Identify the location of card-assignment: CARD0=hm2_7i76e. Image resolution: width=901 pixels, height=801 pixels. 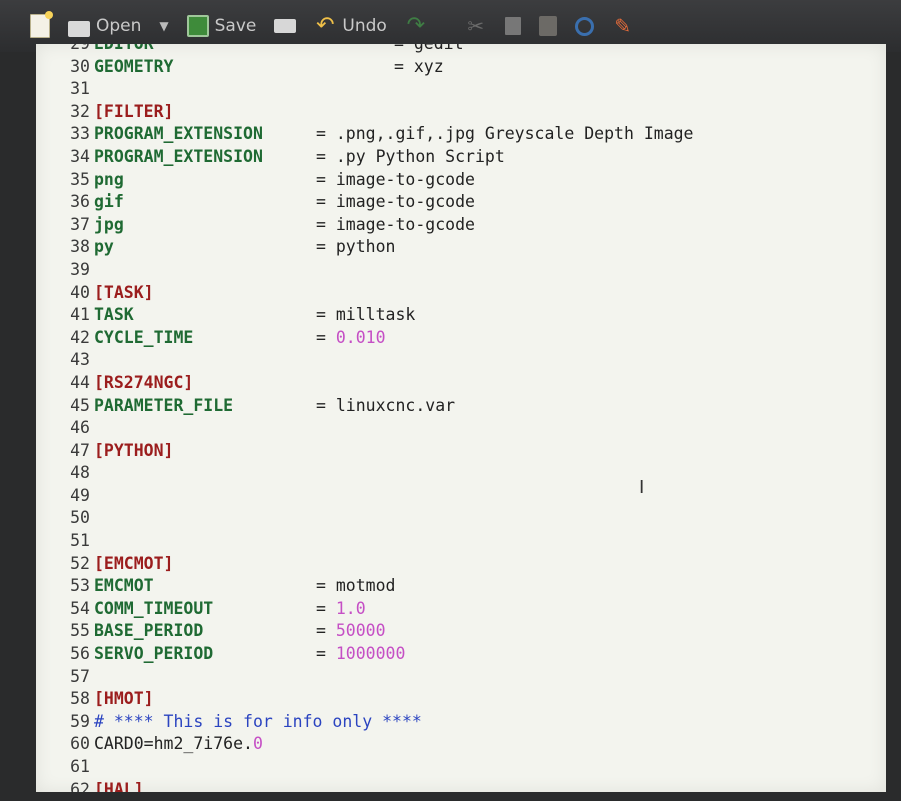
(169, 744).